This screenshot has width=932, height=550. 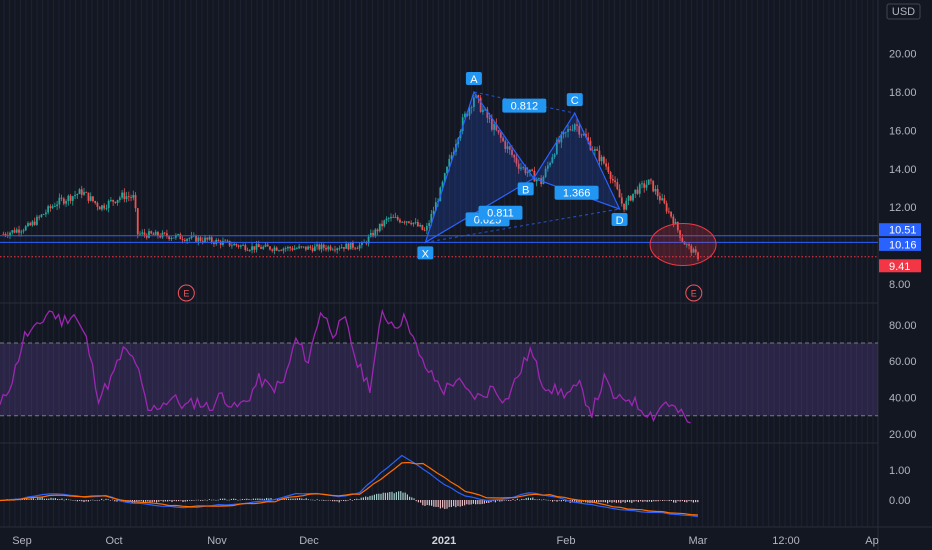 What do you see at coordinates (871, 541) in the screenshot?
I see `time-axis-tick: Ap` at bounding box center [871, 541].